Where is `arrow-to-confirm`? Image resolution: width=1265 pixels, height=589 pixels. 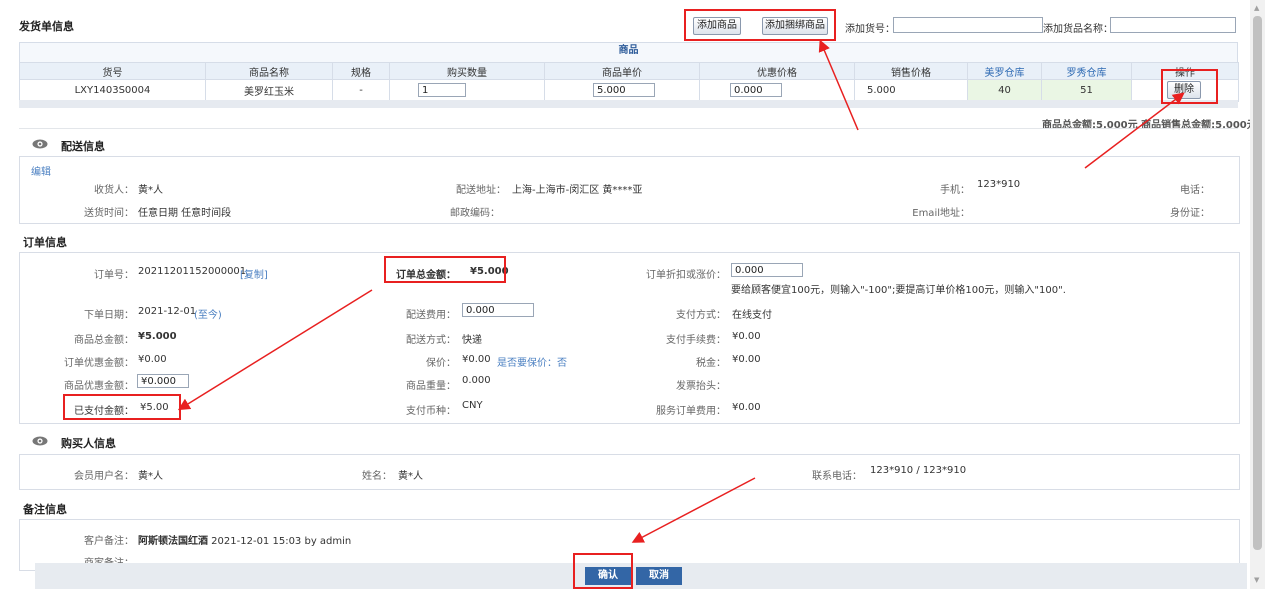
arrow-to-confirm is located at coordinates (693, 510).